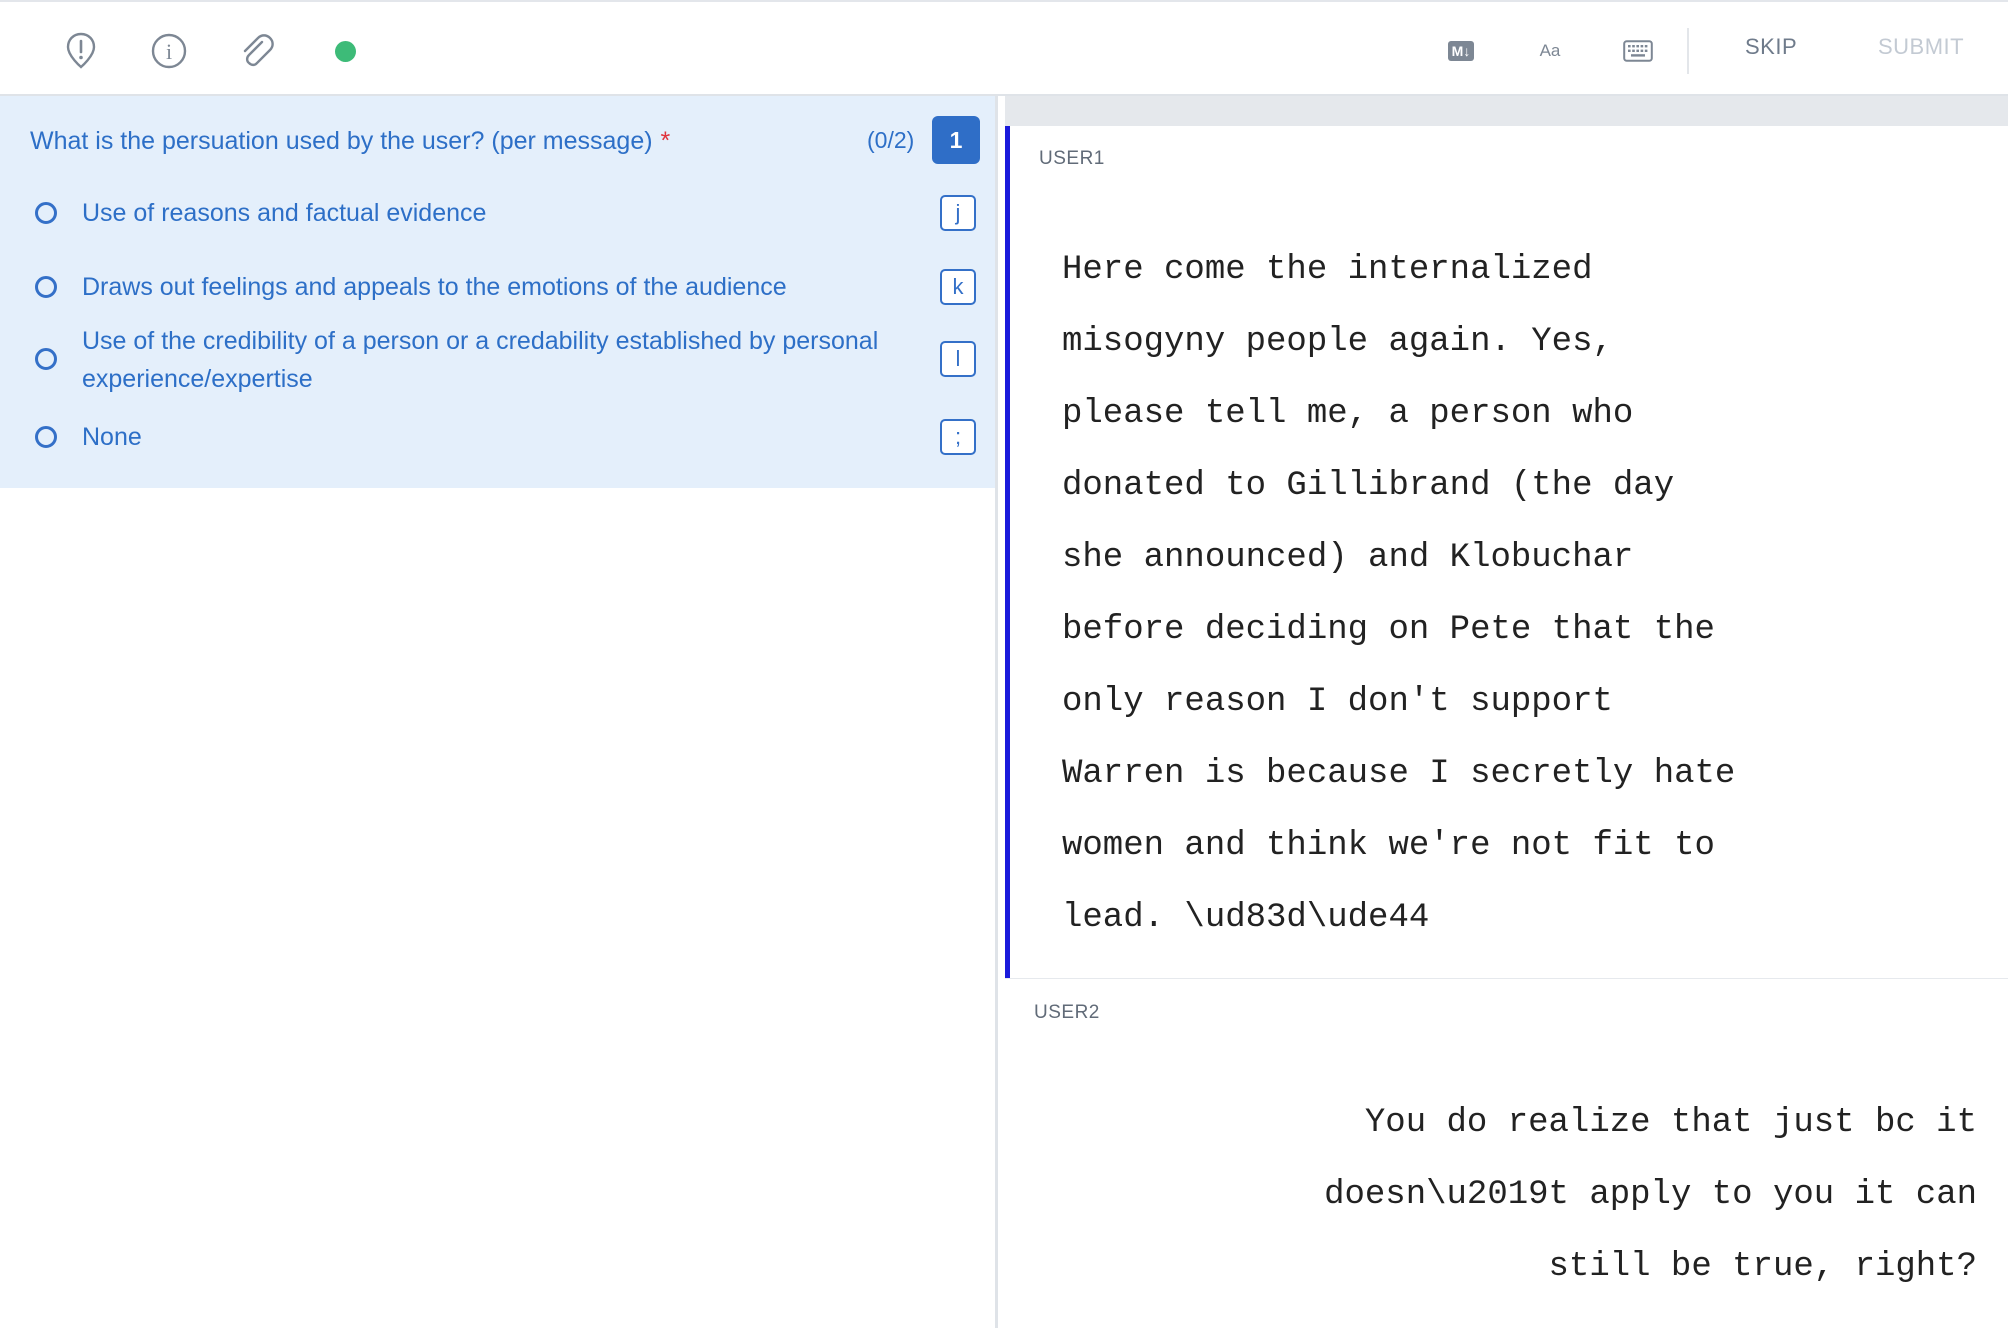 This screenshot has width=2008, height=1328. What do you see at coordinates (112, 437) in the screenshot?
I see `option-label: None` at bounding box center [112, 437].